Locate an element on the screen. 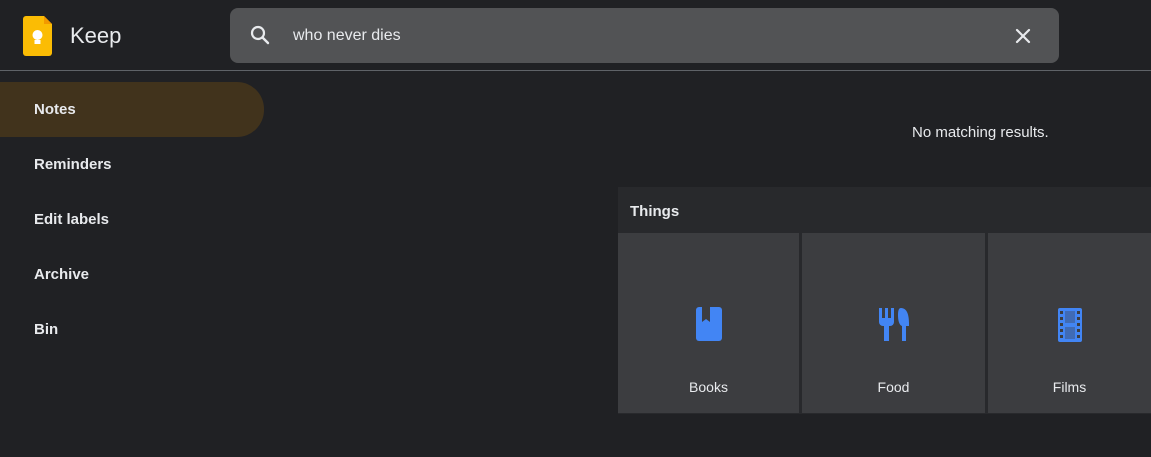 The height and width of the screenshot is (457, 1151). sidebar-item-reminders: Reminders is located at coordinates (132, 164).